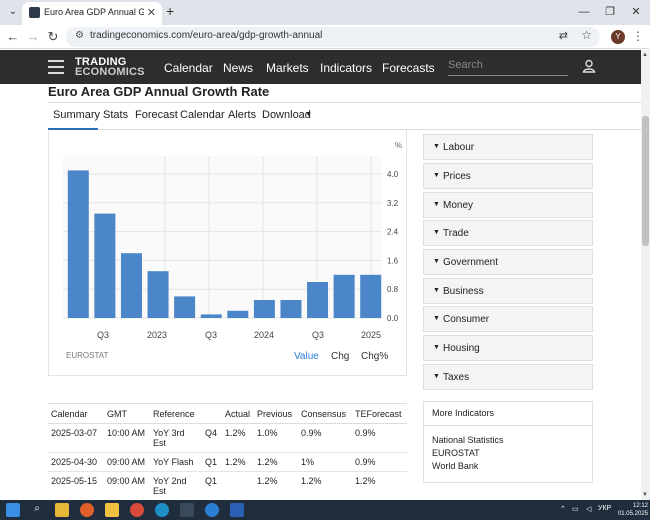 The image size is (650, 520). Describe the element at coordinates (170, 11) in the screenshot. I see `new-tab-icon: +` at that location.